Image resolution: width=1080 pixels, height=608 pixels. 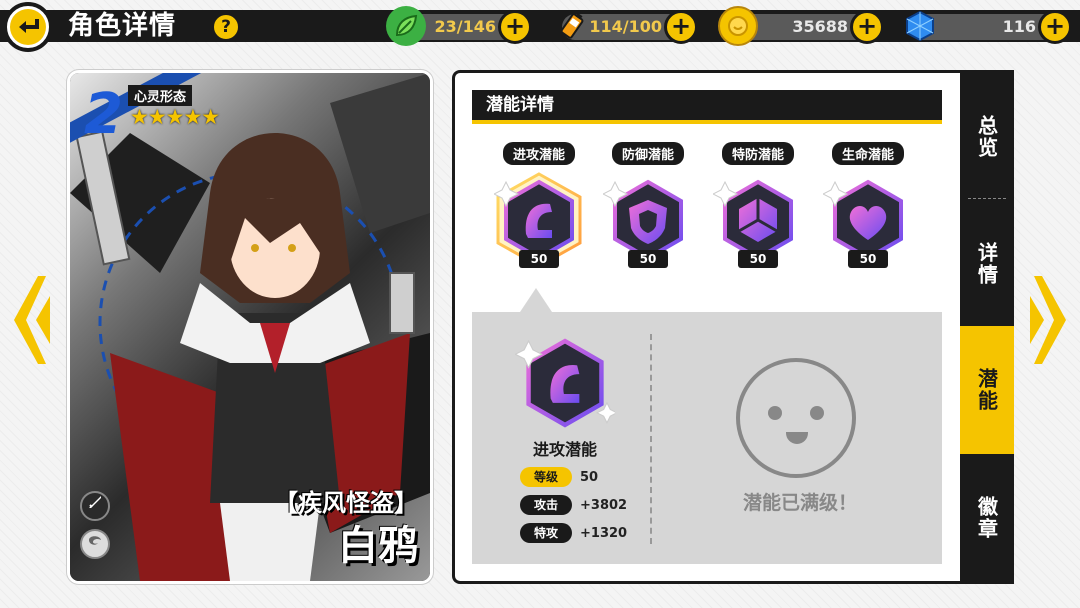 What do you see at coordinates (160, 95) in the screenshot?
I see `form-label: 心灵形态` at bounding box center [160, 95].